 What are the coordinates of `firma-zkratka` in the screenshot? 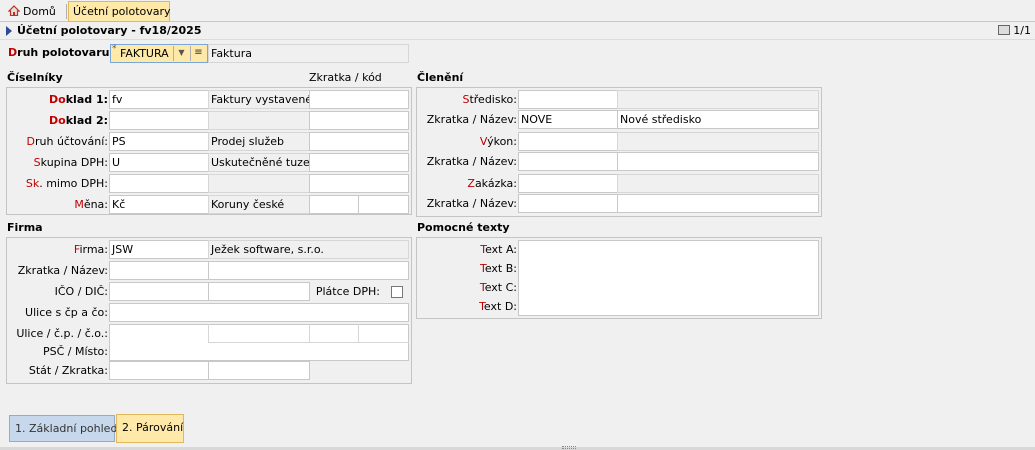 It's located at (159, 270).